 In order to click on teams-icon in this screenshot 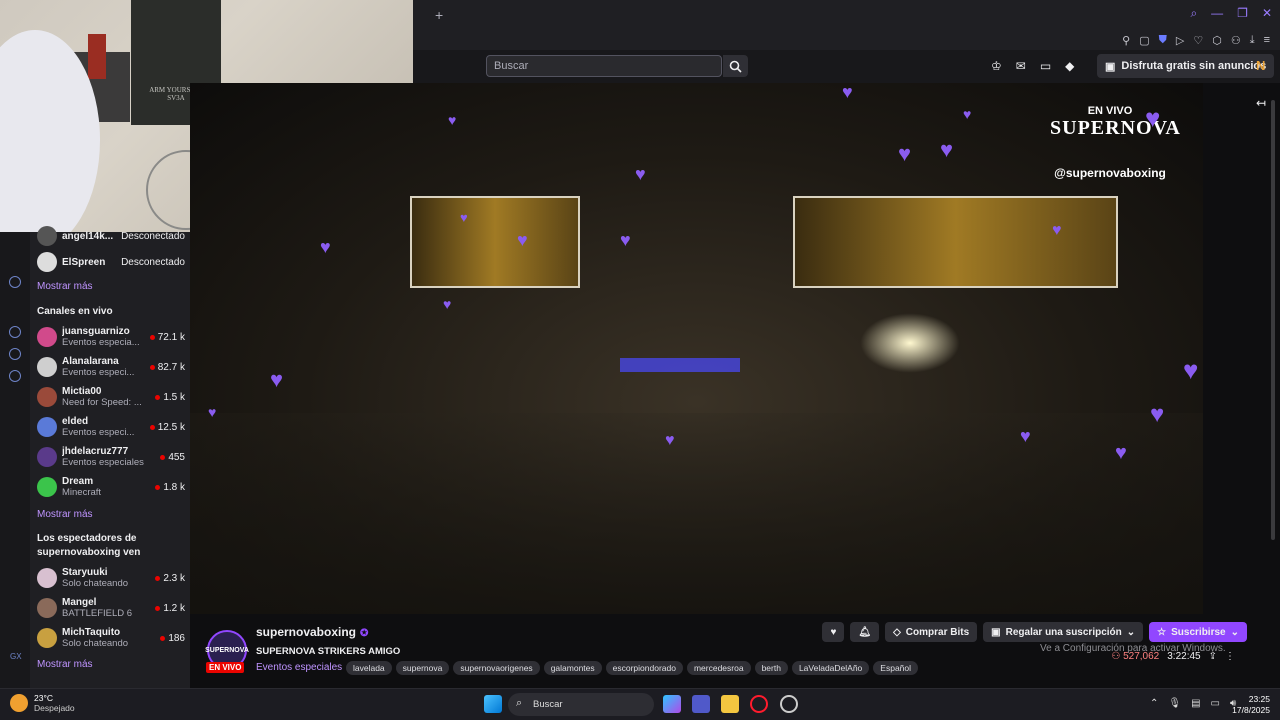, I will do `click(701, 704)`.